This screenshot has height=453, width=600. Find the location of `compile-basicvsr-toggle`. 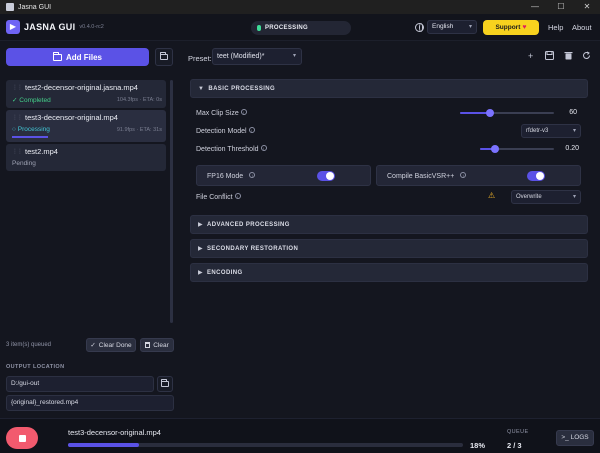

compile-basicvsr-toggle is located at coordinates (536, 176).